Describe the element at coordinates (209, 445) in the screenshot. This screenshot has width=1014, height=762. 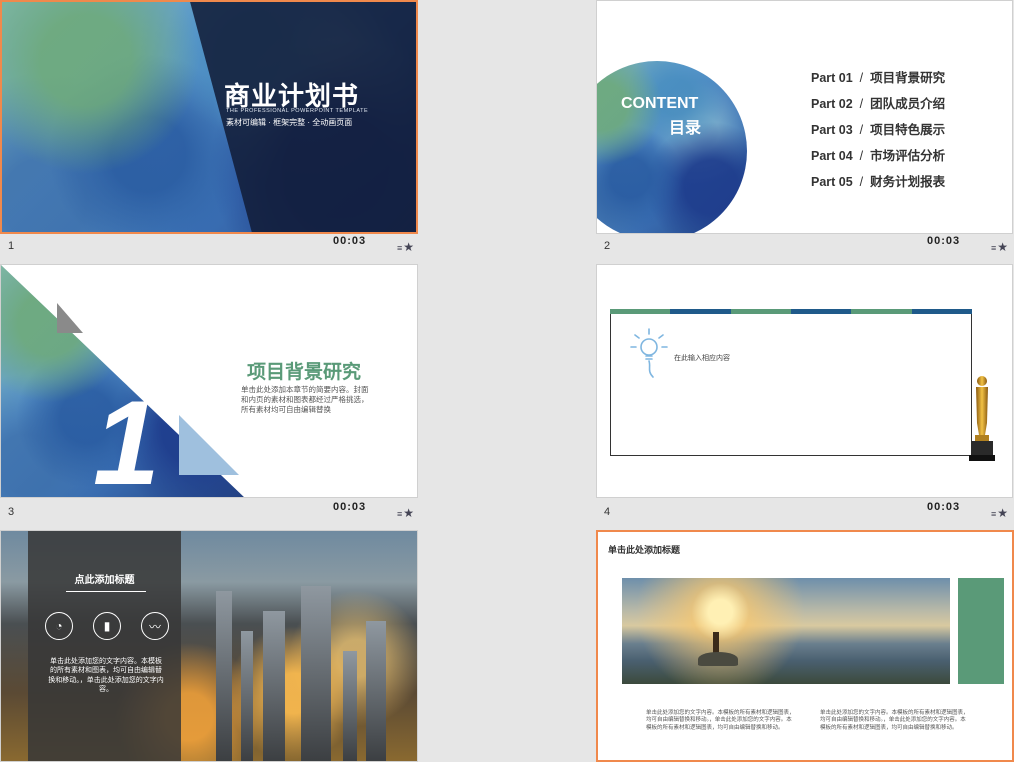
I see `light-blue-triangle` at that location.